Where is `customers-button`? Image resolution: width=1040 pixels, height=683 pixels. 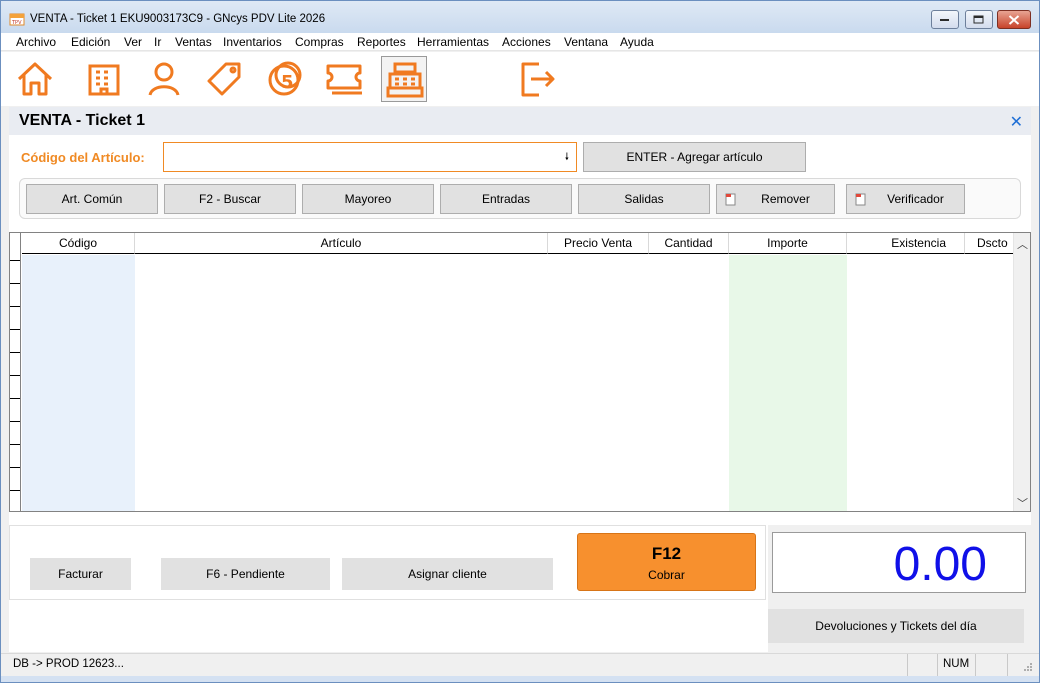 customers-button is located at coordinates (164, 79).